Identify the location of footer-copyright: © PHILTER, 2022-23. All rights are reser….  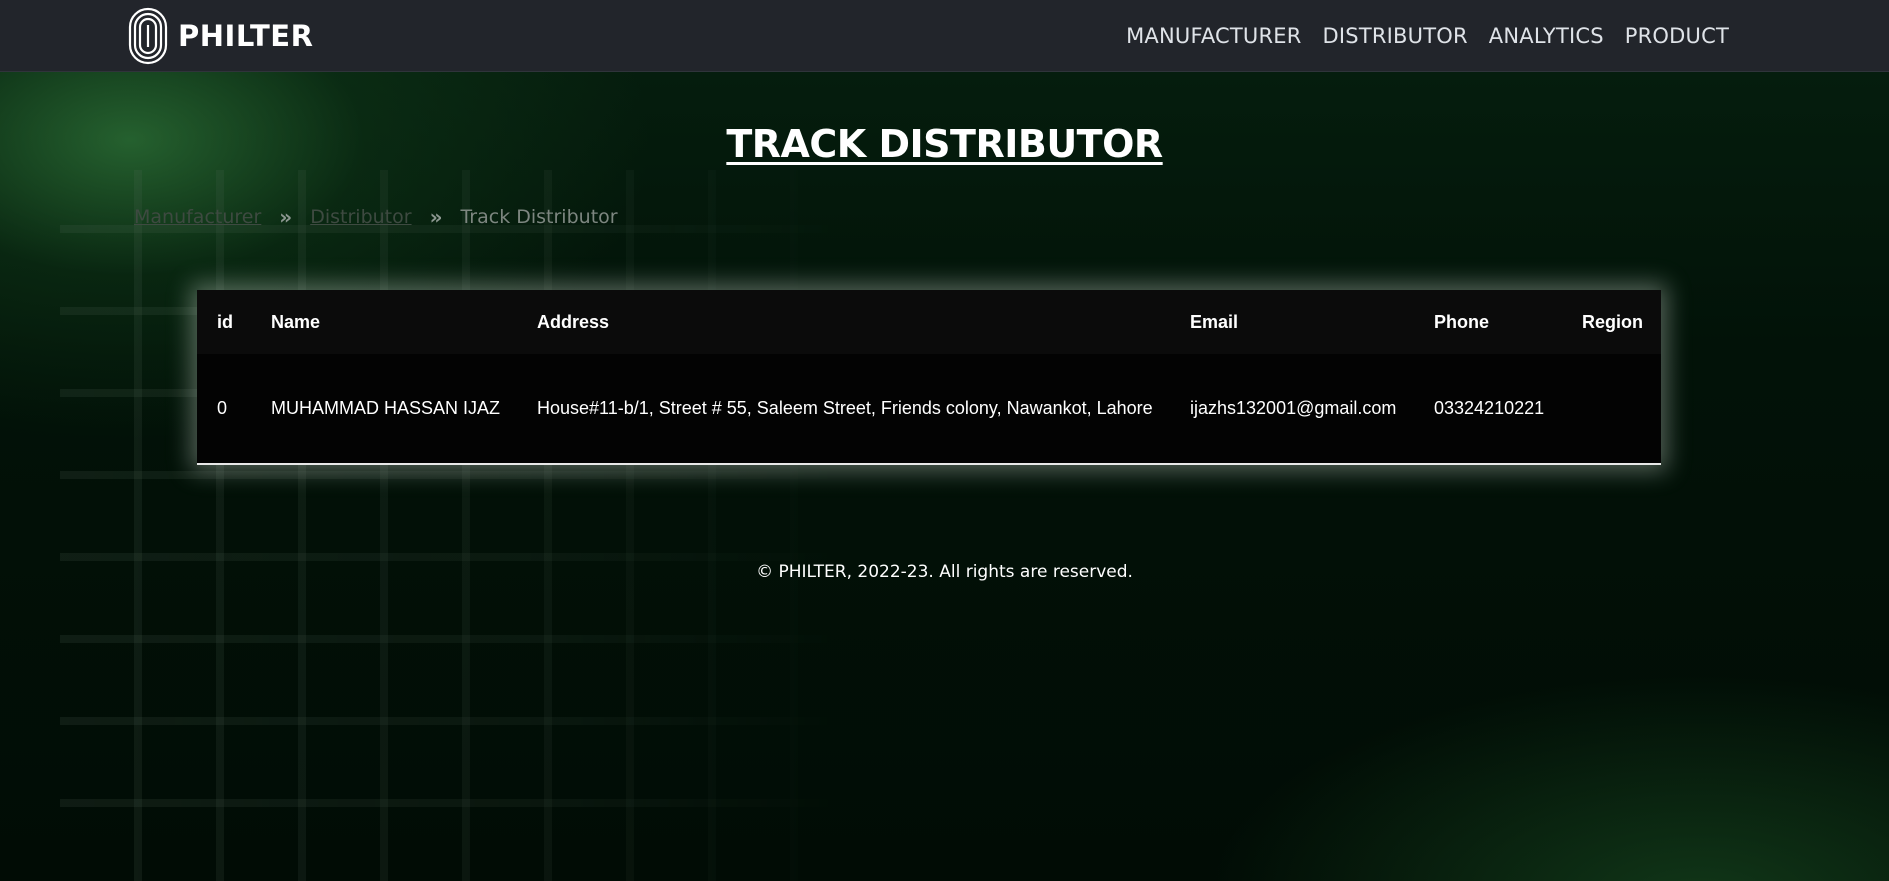
(944, 572).